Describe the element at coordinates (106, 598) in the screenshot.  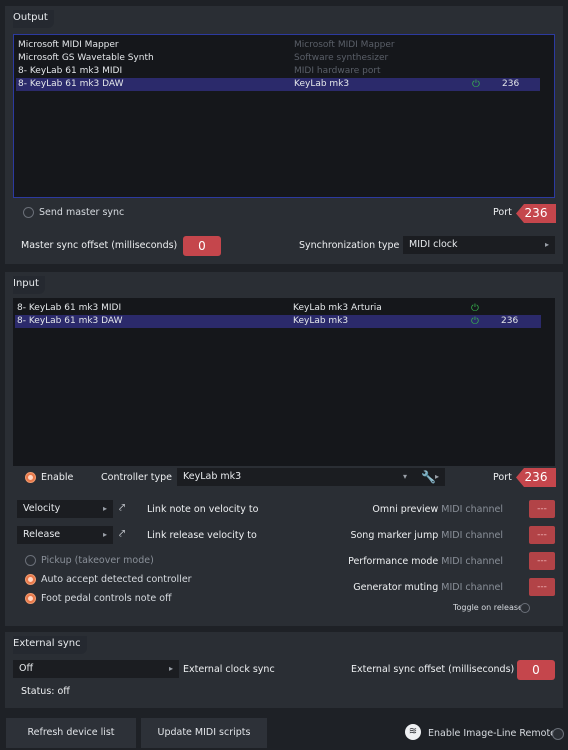
I see `foot-pedal-label: Foot pedal controls note off` at that location.